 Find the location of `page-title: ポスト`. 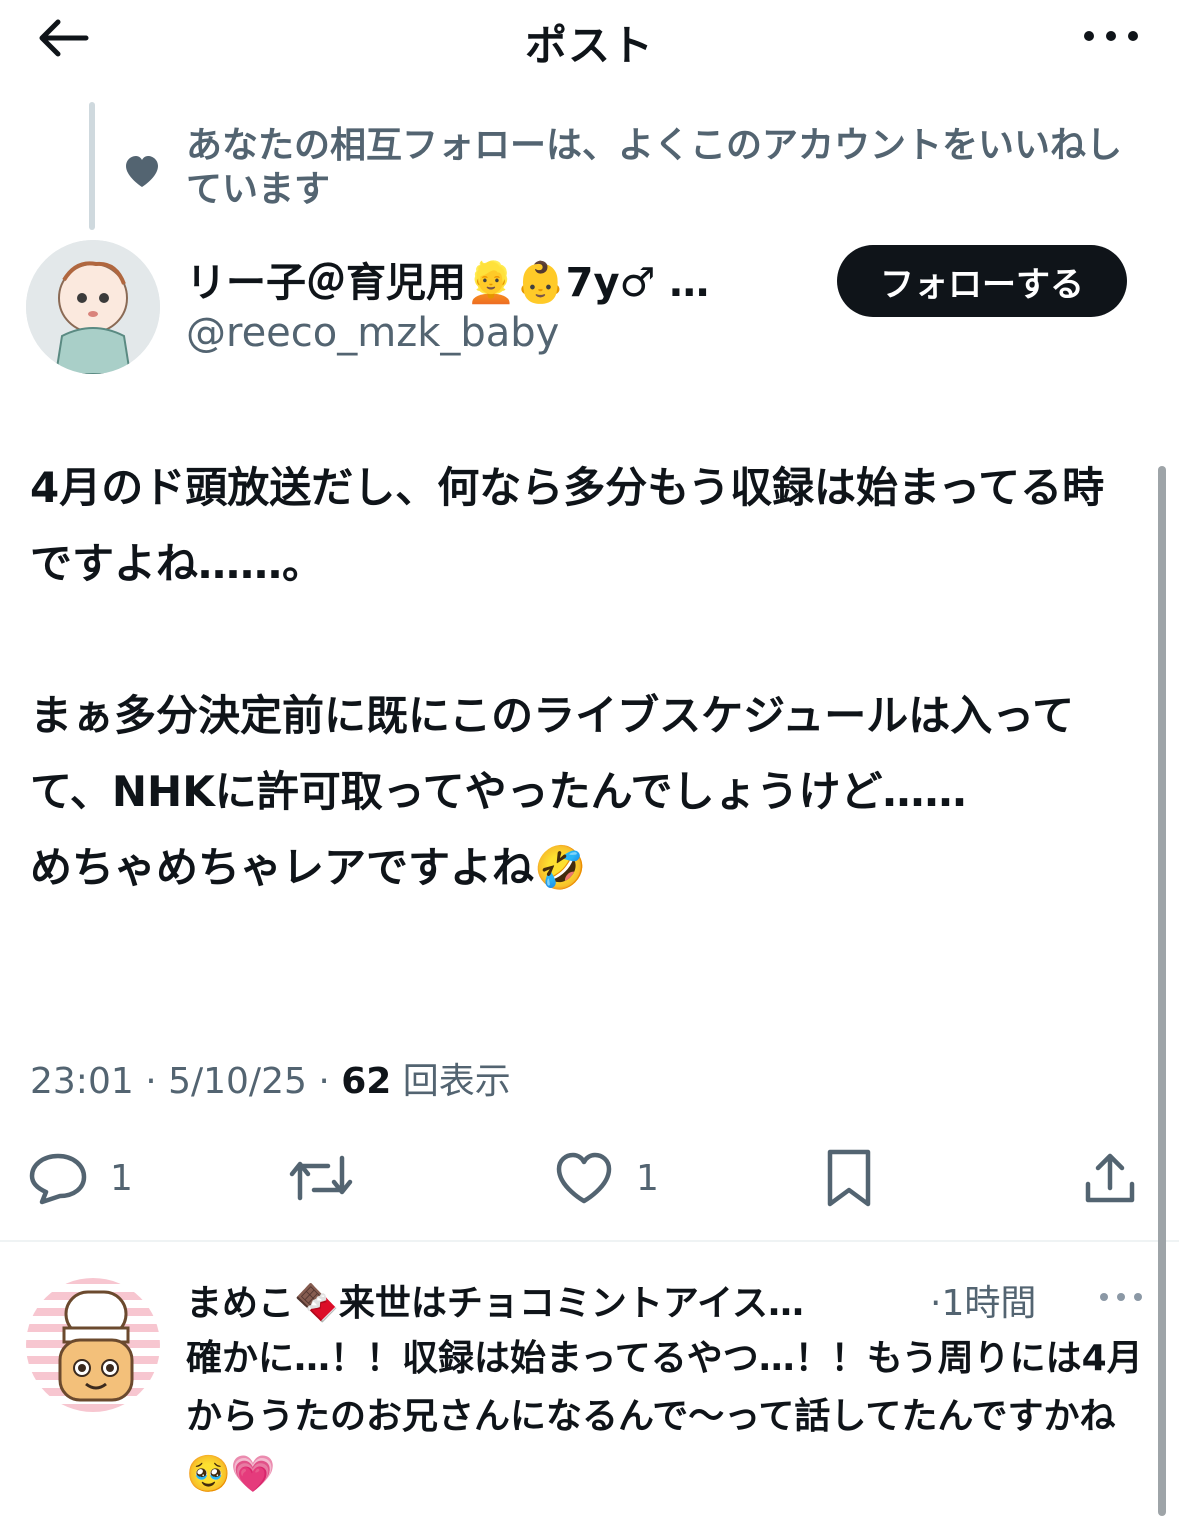

page-title: ポスト is located at coordinates (589, 45).